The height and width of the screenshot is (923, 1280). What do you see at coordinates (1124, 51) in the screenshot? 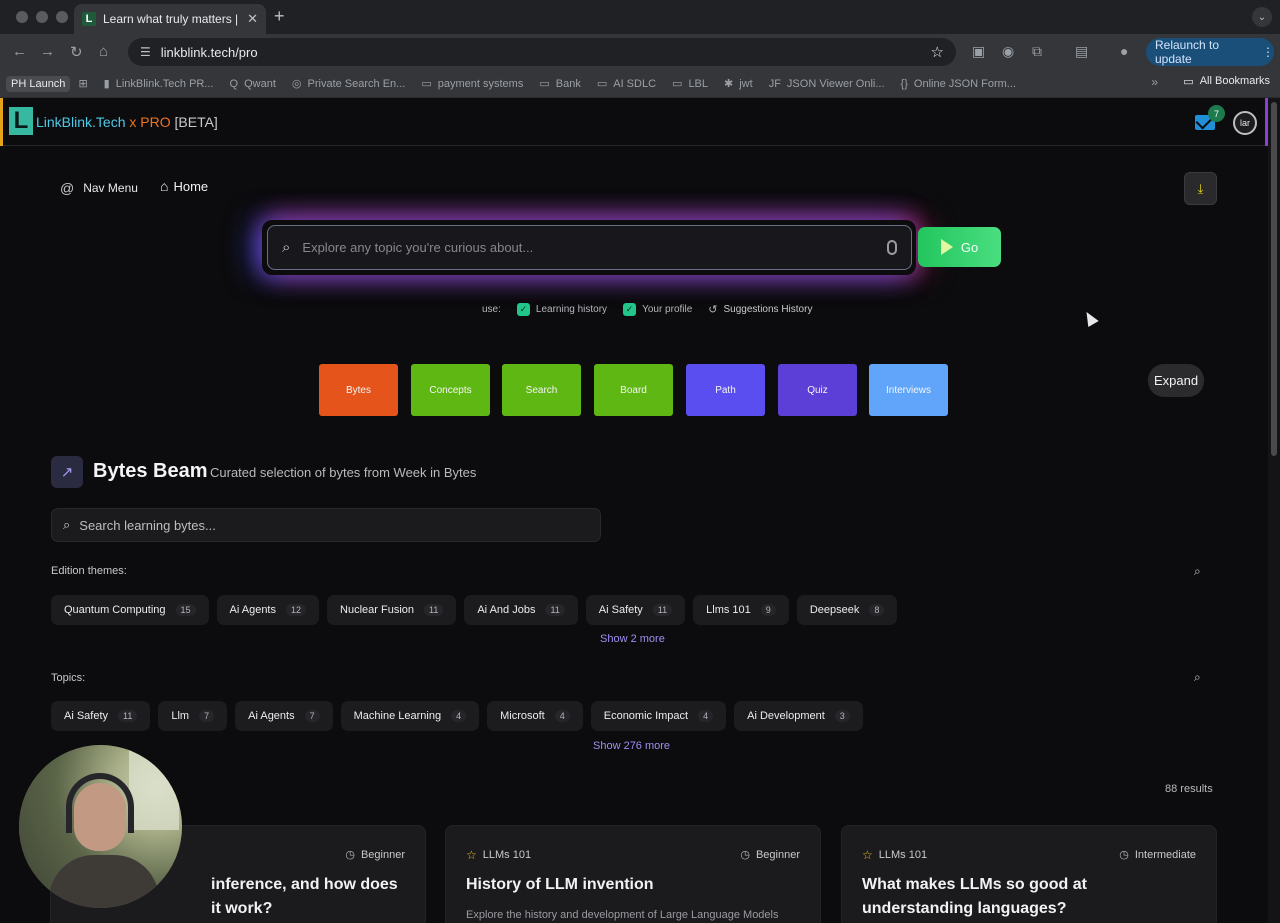
I see `profile-icon: ●` at bounding box center [1124, 51].